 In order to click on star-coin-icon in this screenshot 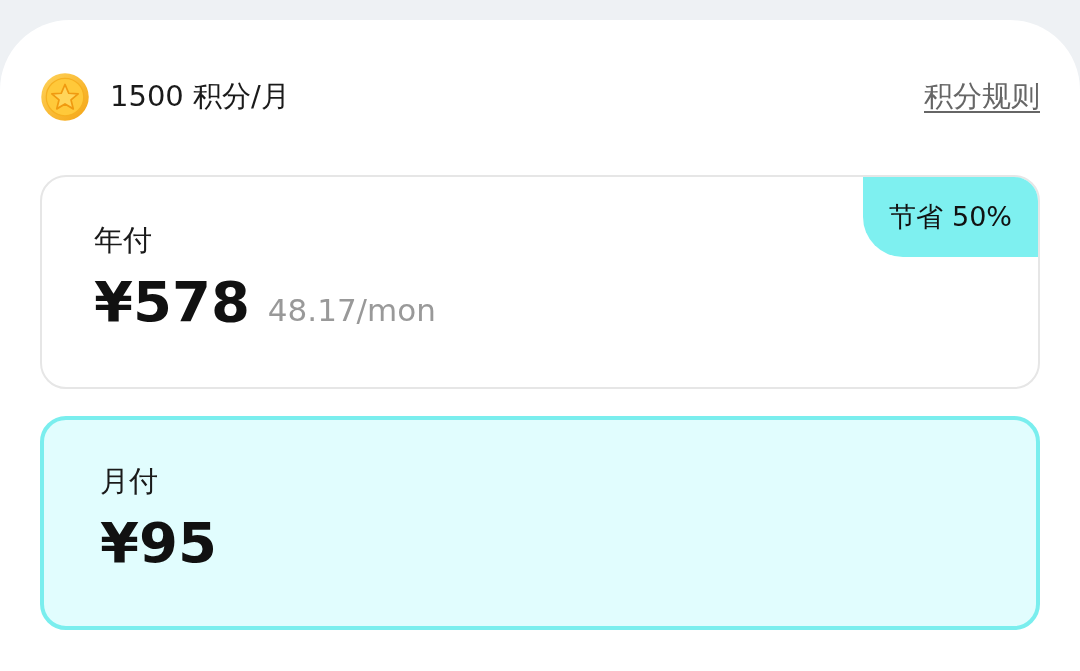, I will do `click(65, 96)`.